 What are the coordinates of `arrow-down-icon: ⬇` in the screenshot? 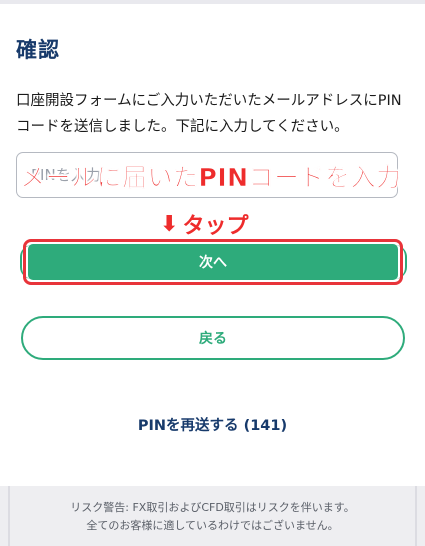 It's located at (169, 224).